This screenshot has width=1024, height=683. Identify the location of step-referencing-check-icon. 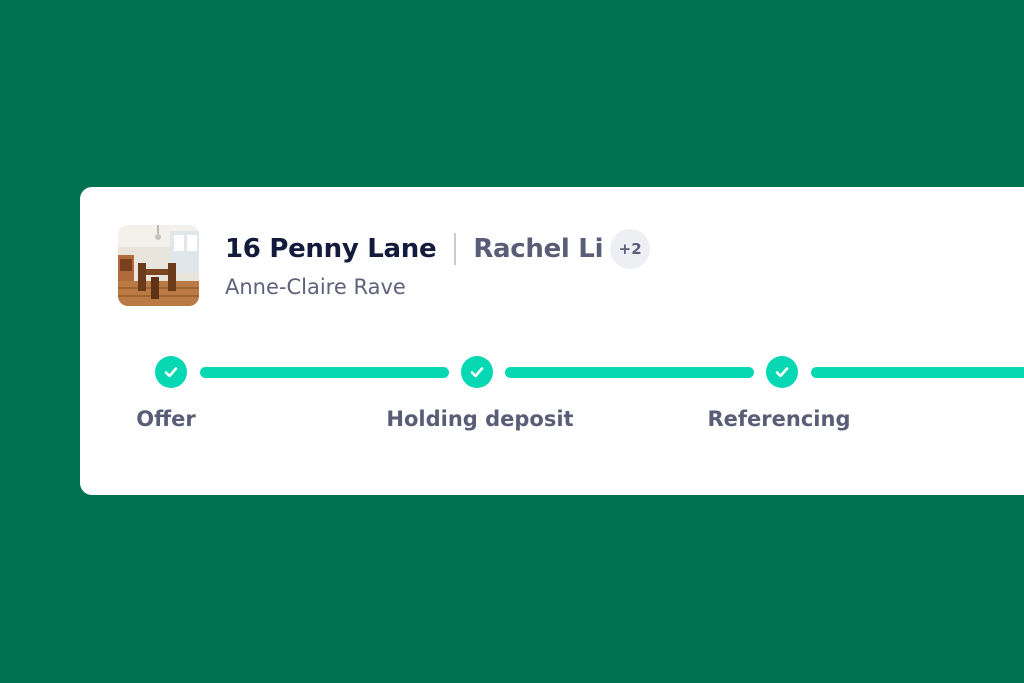
(782, 372).